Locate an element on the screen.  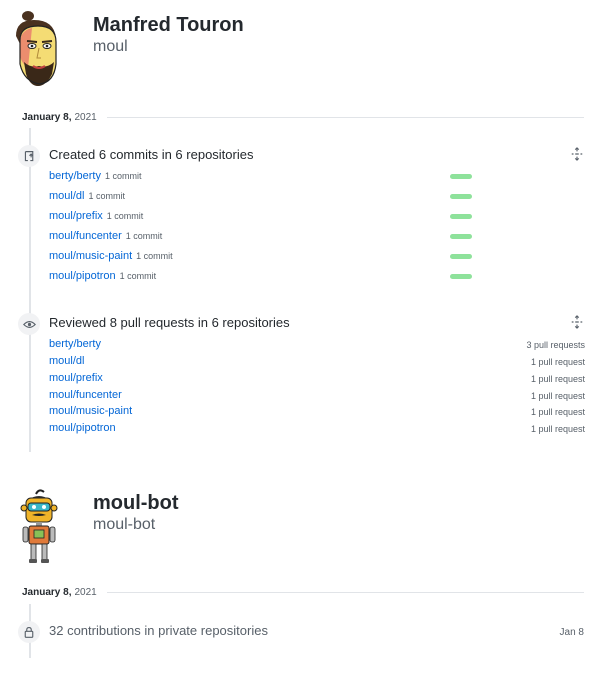
user-login: moul-bot is located at coordinates (124, 525).